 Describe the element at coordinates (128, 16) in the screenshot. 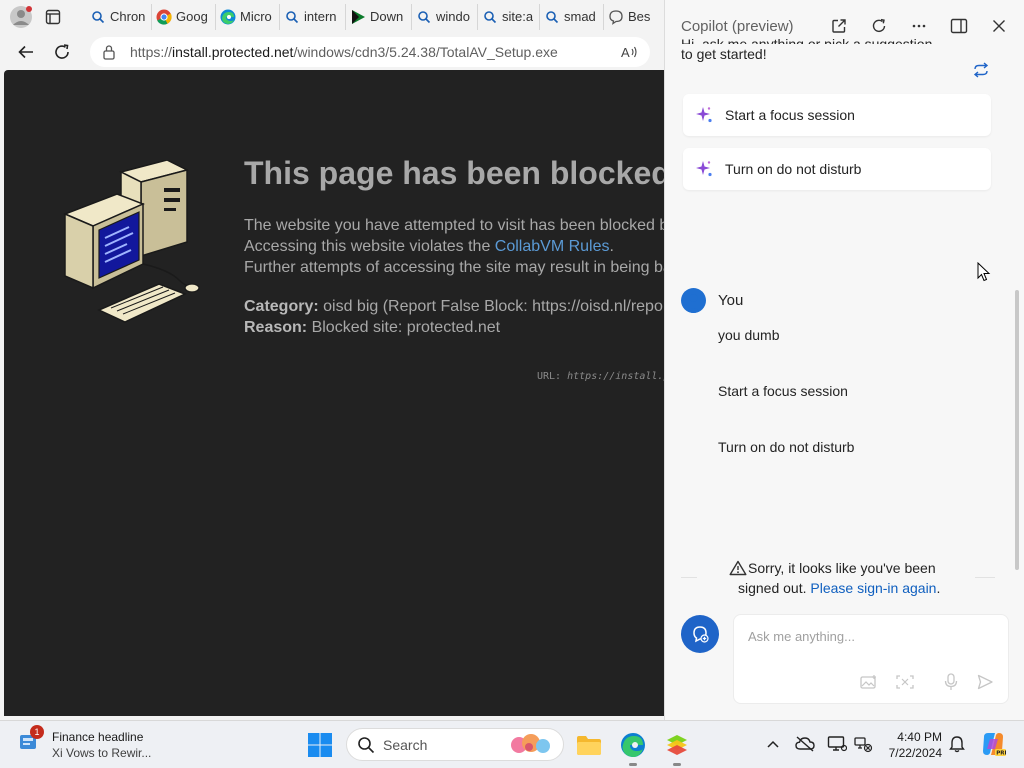

I see `tab-label: Chron` at that location.